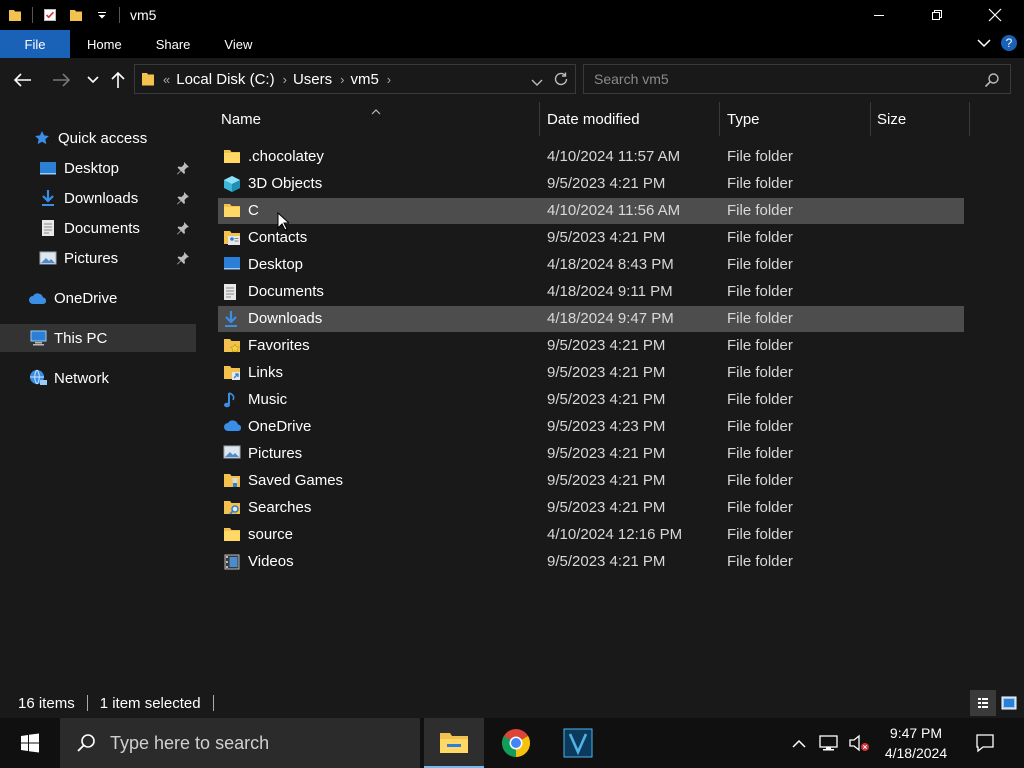 The image size is (1024, 768). Describe the element at coordinates (591, 535) in the screenshot. I see `file-row: source 4/10/2024 12:16 PM File folder` at that location.